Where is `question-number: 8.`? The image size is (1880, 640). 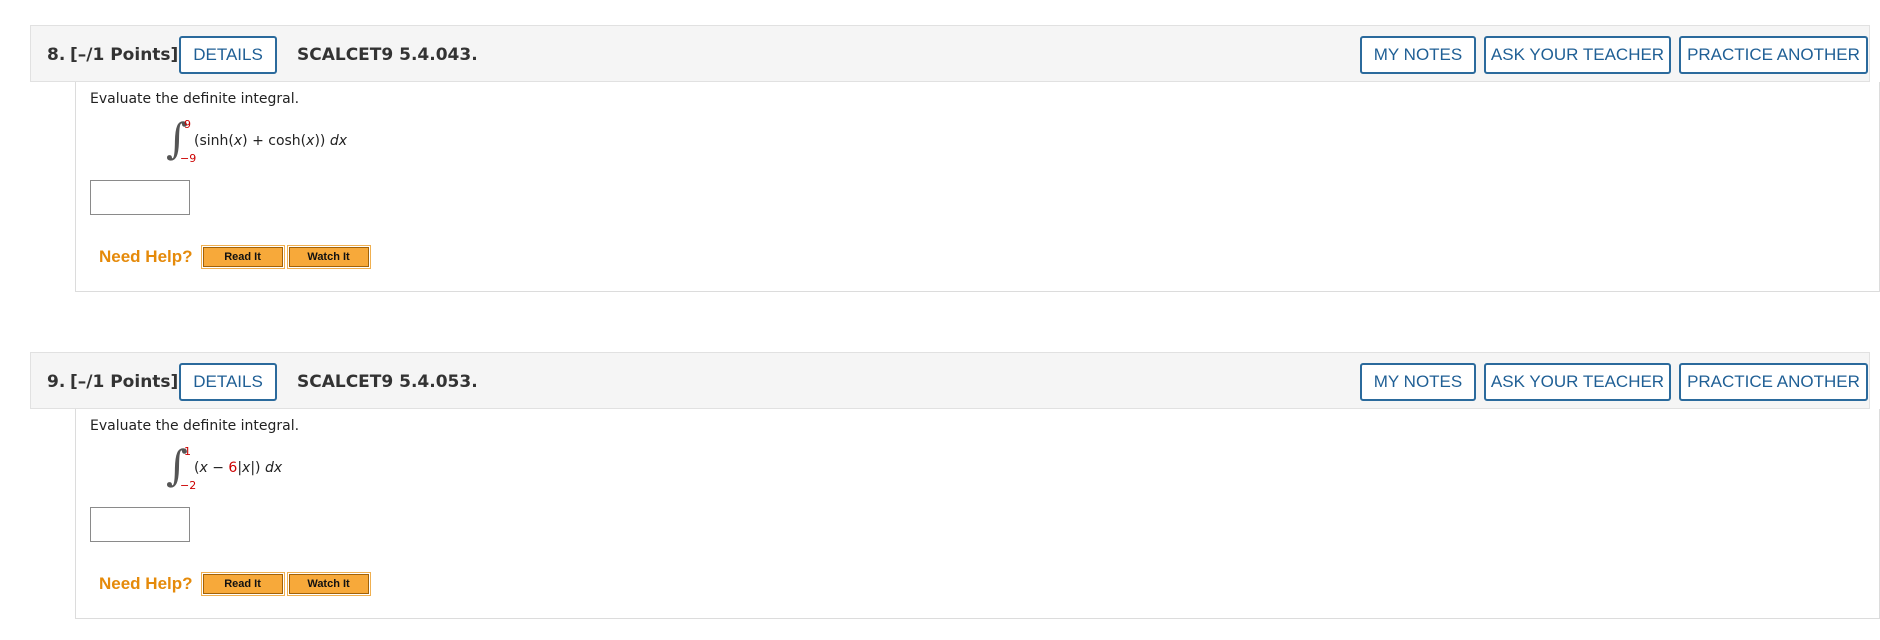
question-number: 8. is located at coordinates (56, 55).